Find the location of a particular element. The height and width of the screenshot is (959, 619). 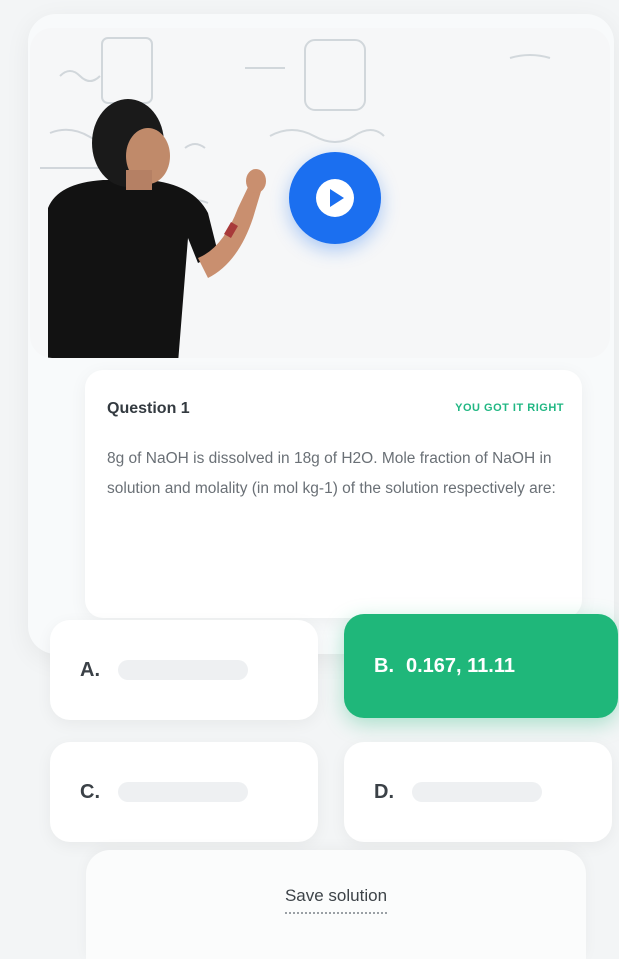

option-b-correct: B. 0.167, 11.11 is located at coordinates (481, 666).